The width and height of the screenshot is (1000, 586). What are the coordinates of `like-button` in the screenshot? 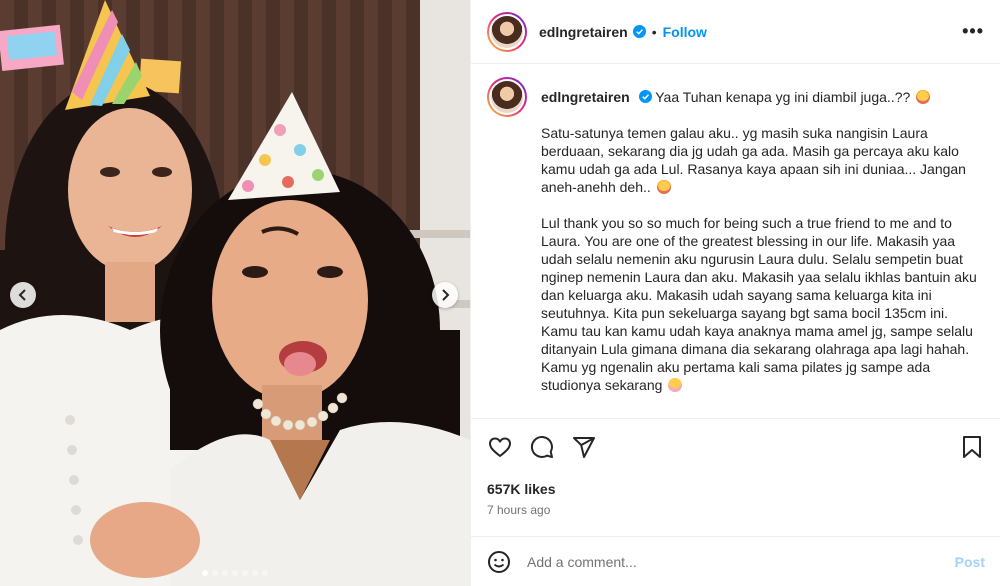 It's located at (500, 447).